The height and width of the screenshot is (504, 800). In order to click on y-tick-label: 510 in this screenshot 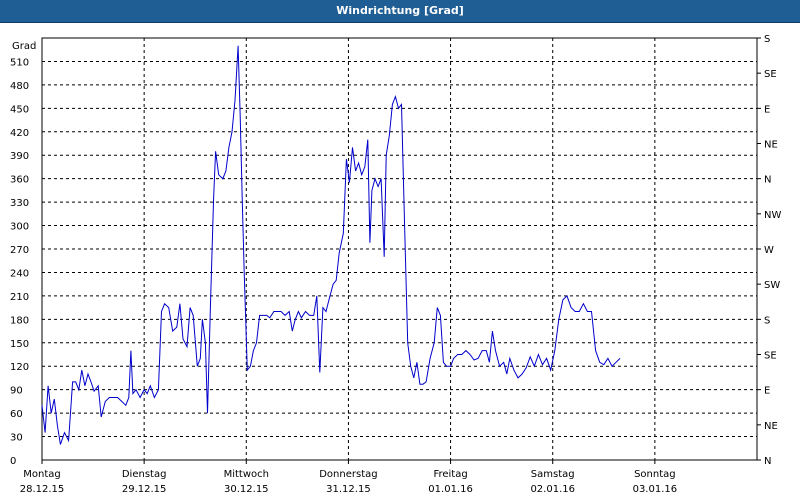, I will do `click(19, 62)`.